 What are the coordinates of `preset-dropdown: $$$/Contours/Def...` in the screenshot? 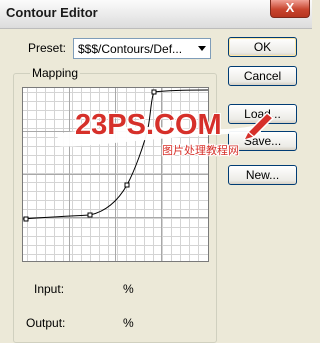 It's located at (142, 48).